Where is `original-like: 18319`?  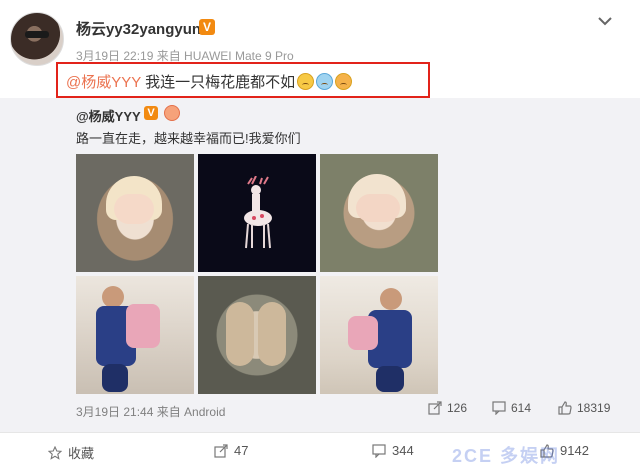 original-like: 18319 is located at coordinates (584, 408).